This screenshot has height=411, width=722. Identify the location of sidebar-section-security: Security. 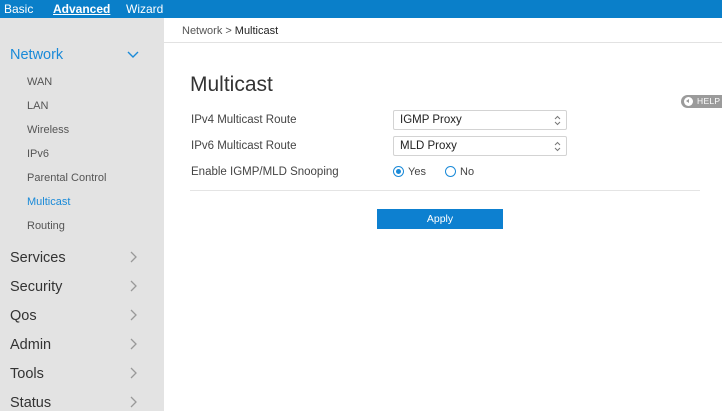
(82, 288).